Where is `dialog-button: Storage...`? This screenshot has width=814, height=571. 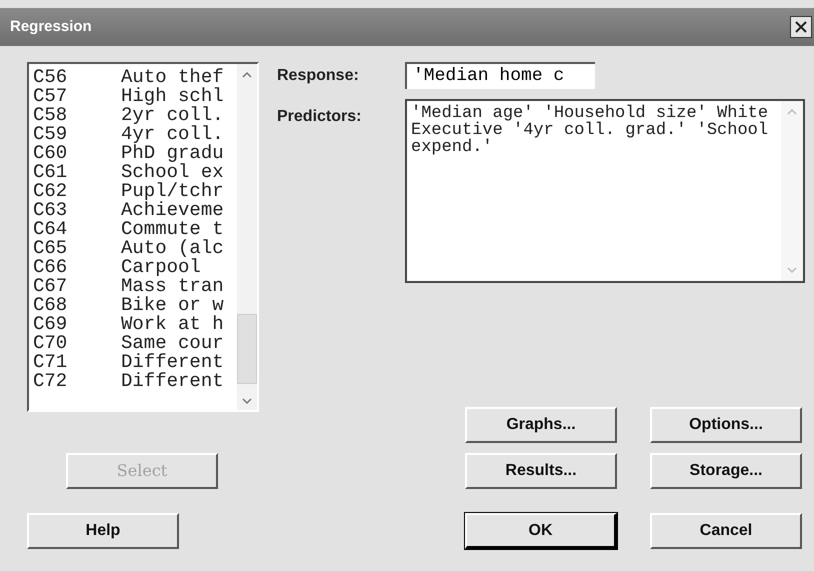
dialog-button: Storage... is located at coordinates (726, 471).